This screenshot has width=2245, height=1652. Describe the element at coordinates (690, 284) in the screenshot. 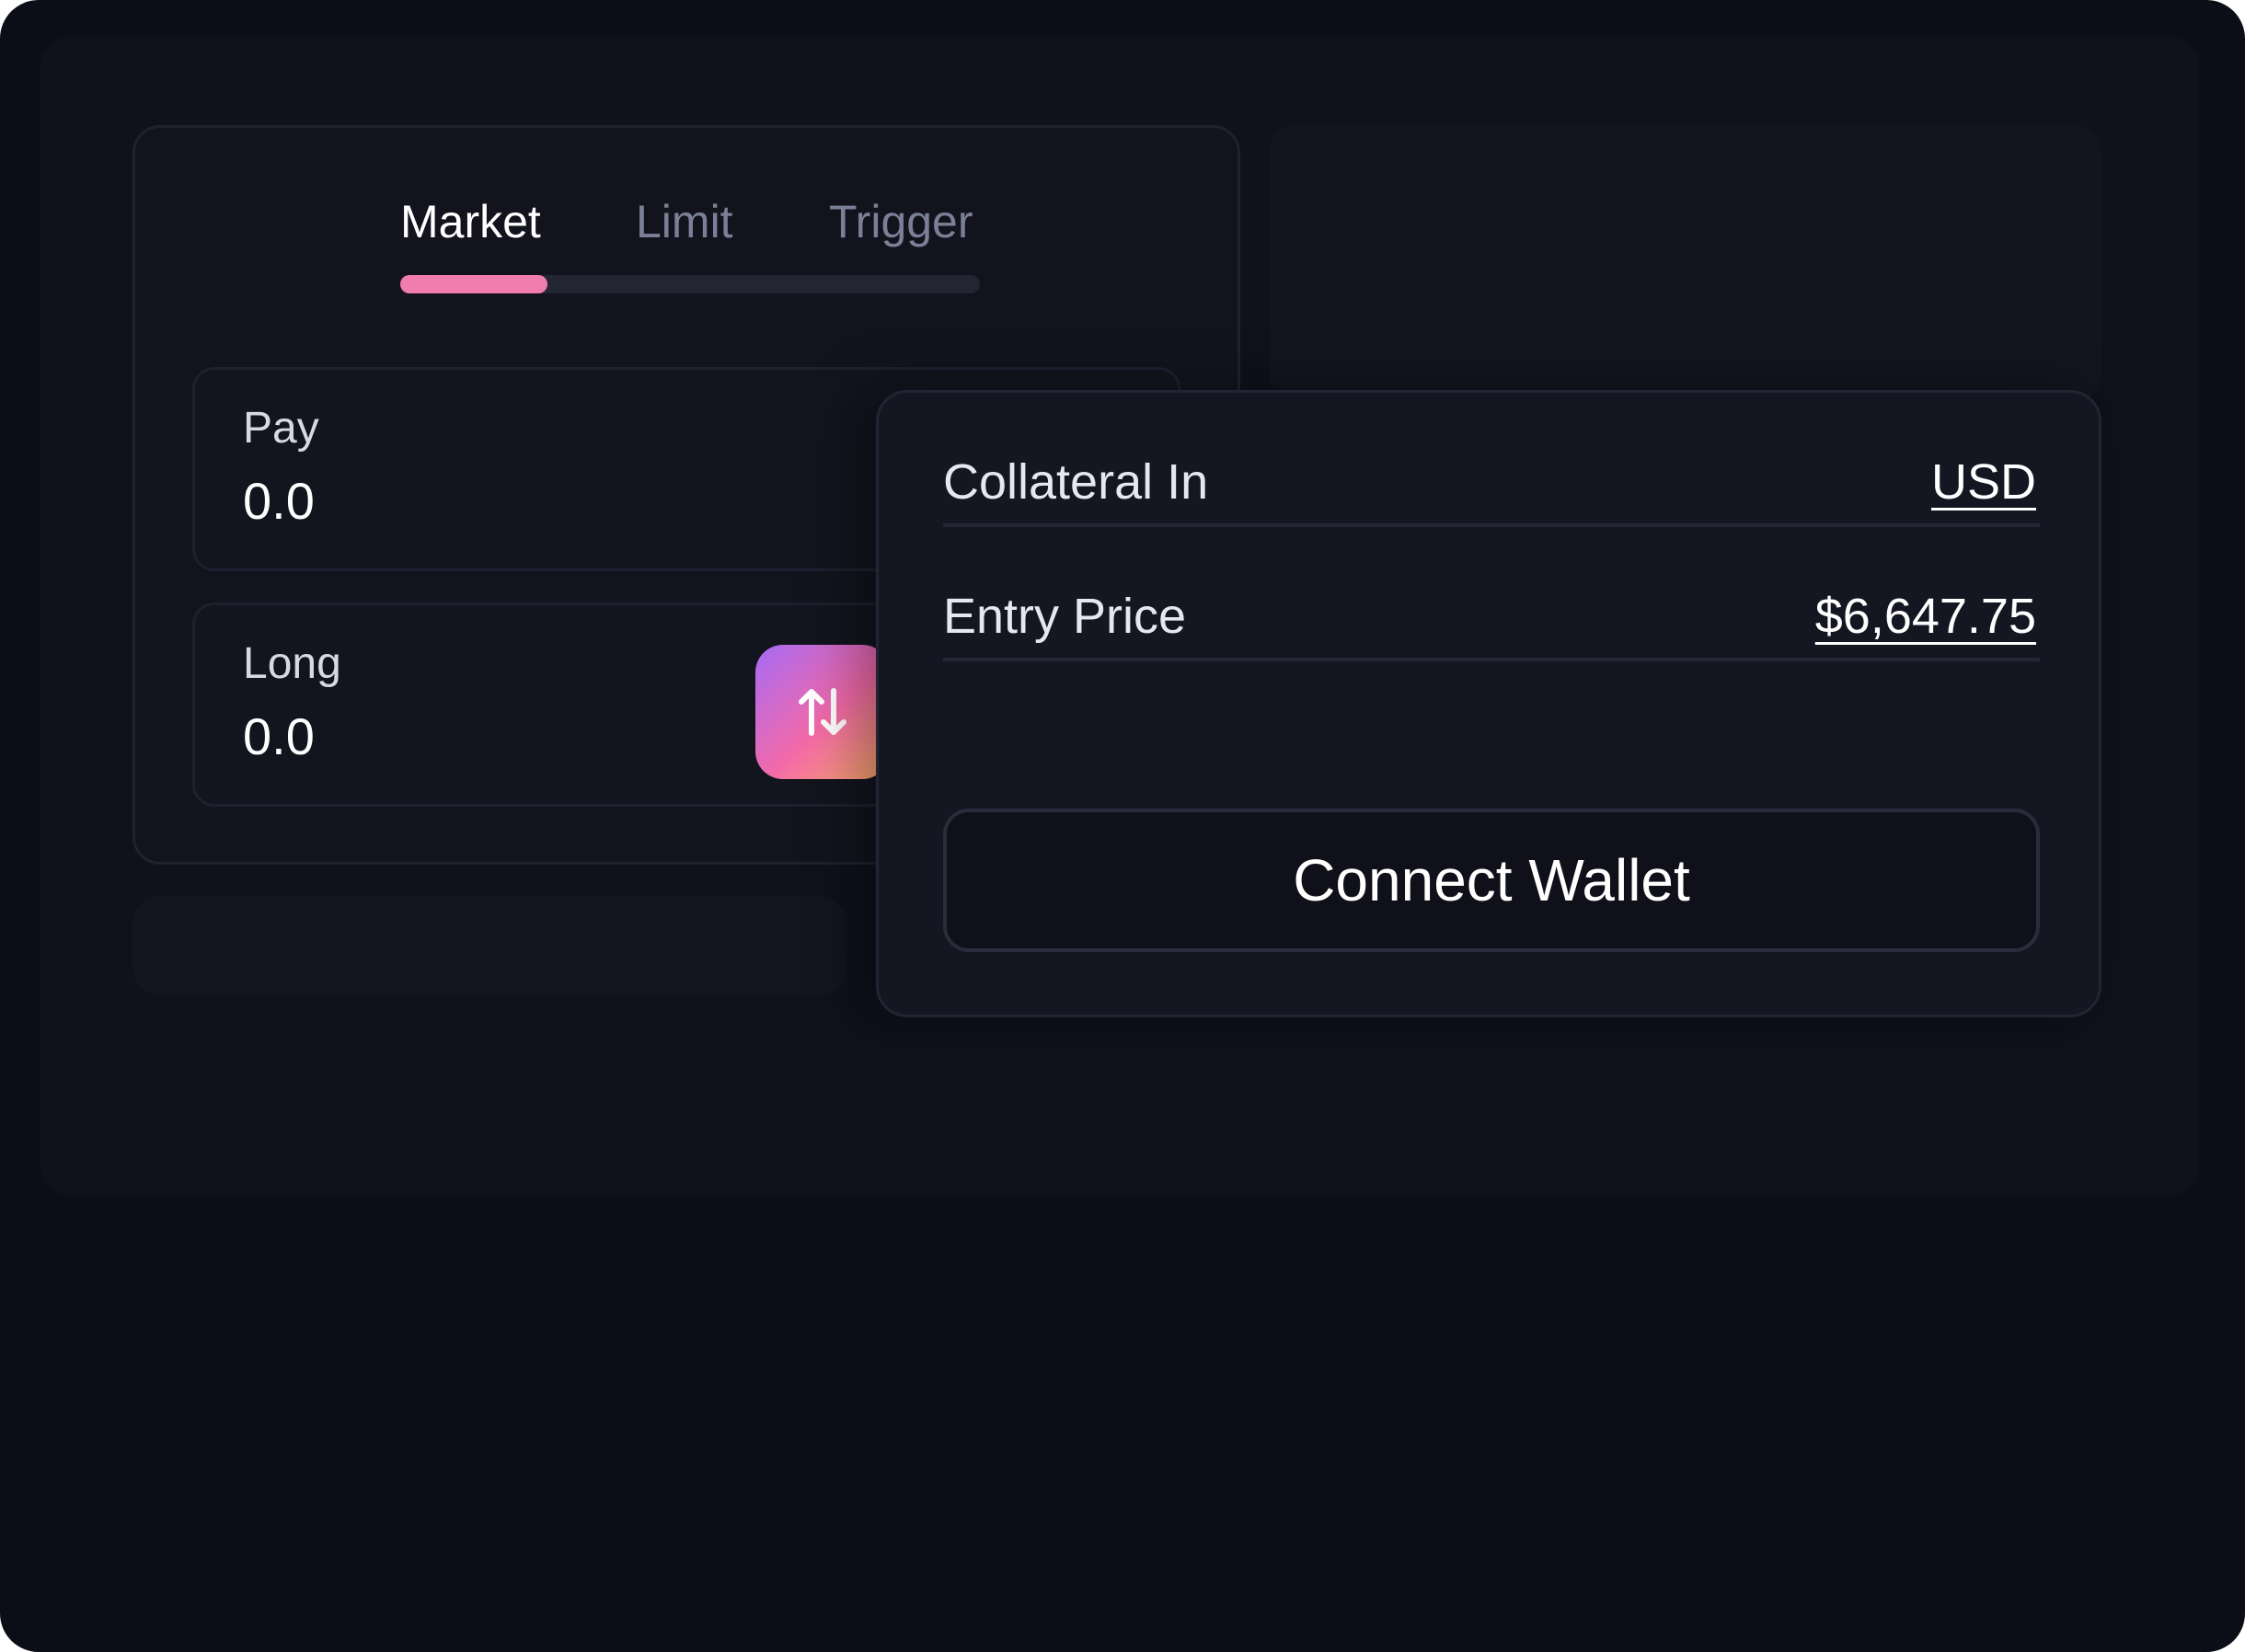

I see `tab-progress-track` at that location.